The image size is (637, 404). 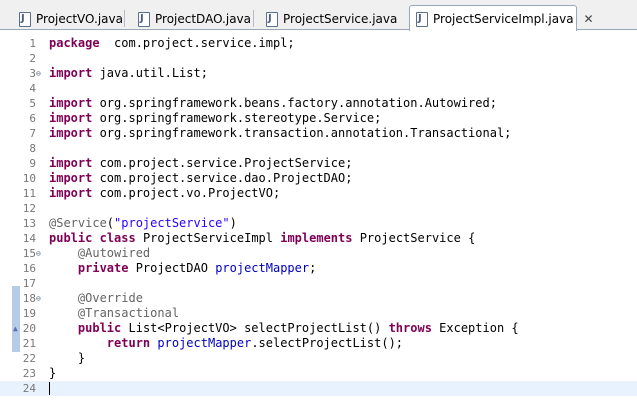 What do you see at coordinates (143, 223) in the screenshot?
I see `code-text: @Service("projectService")` at bounding box center [143, 223].